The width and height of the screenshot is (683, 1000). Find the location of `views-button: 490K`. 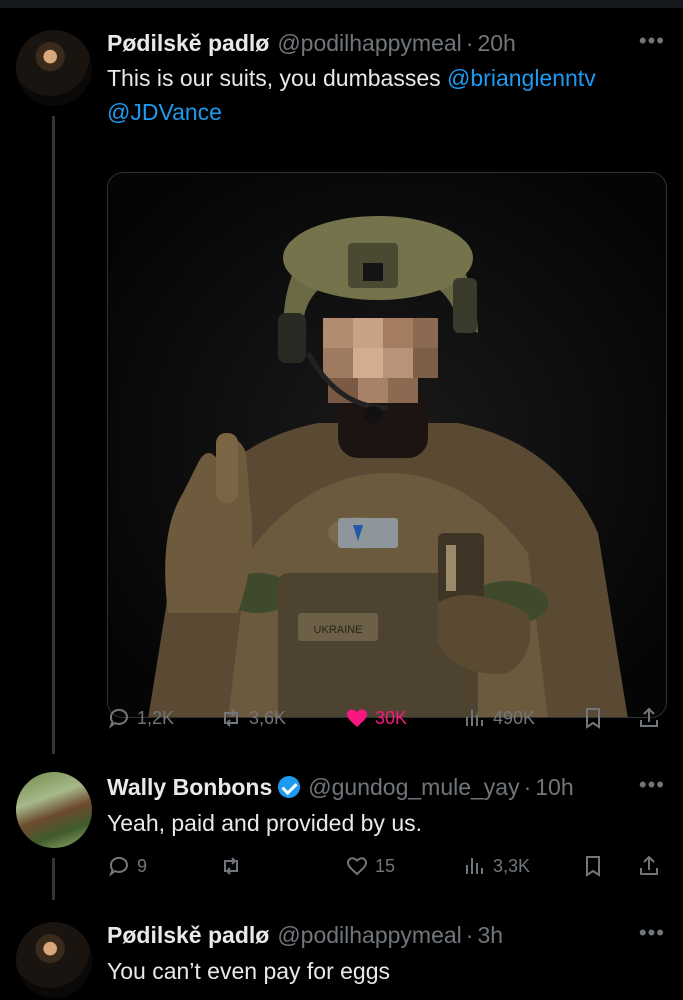

views-button: 490K is located at coordinates (499, 718).